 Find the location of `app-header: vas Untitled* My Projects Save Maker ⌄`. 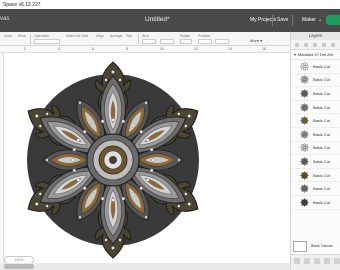

app-header: vas Untitled* My Projects Save Maker ⌄ is located at coordinates (170, 20).